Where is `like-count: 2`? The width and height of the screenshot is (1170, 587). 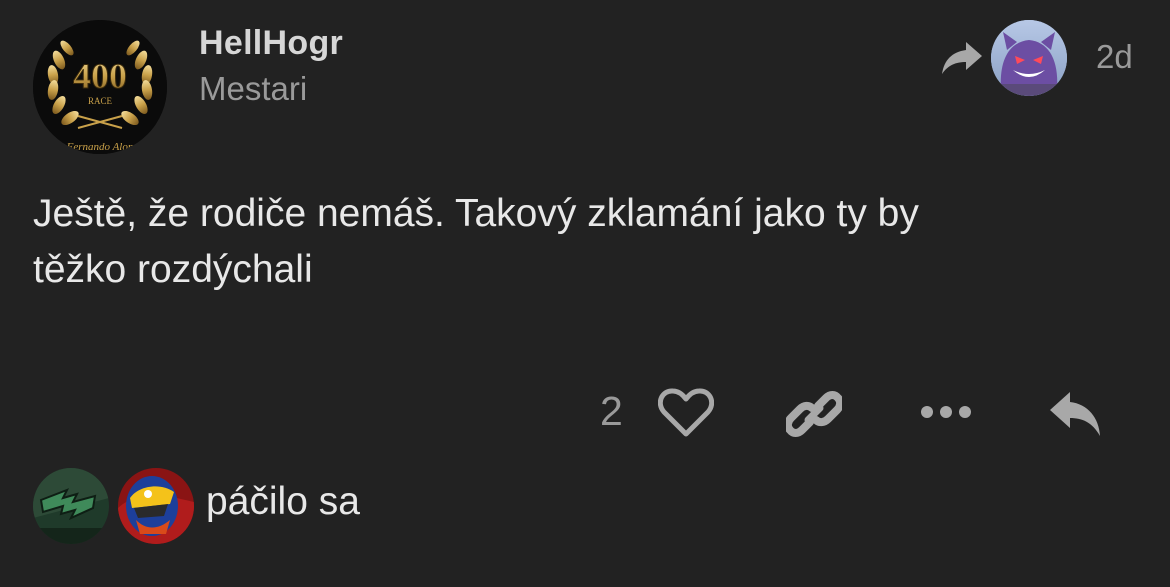 like-count: 2 is located at coordinates (611, 411).